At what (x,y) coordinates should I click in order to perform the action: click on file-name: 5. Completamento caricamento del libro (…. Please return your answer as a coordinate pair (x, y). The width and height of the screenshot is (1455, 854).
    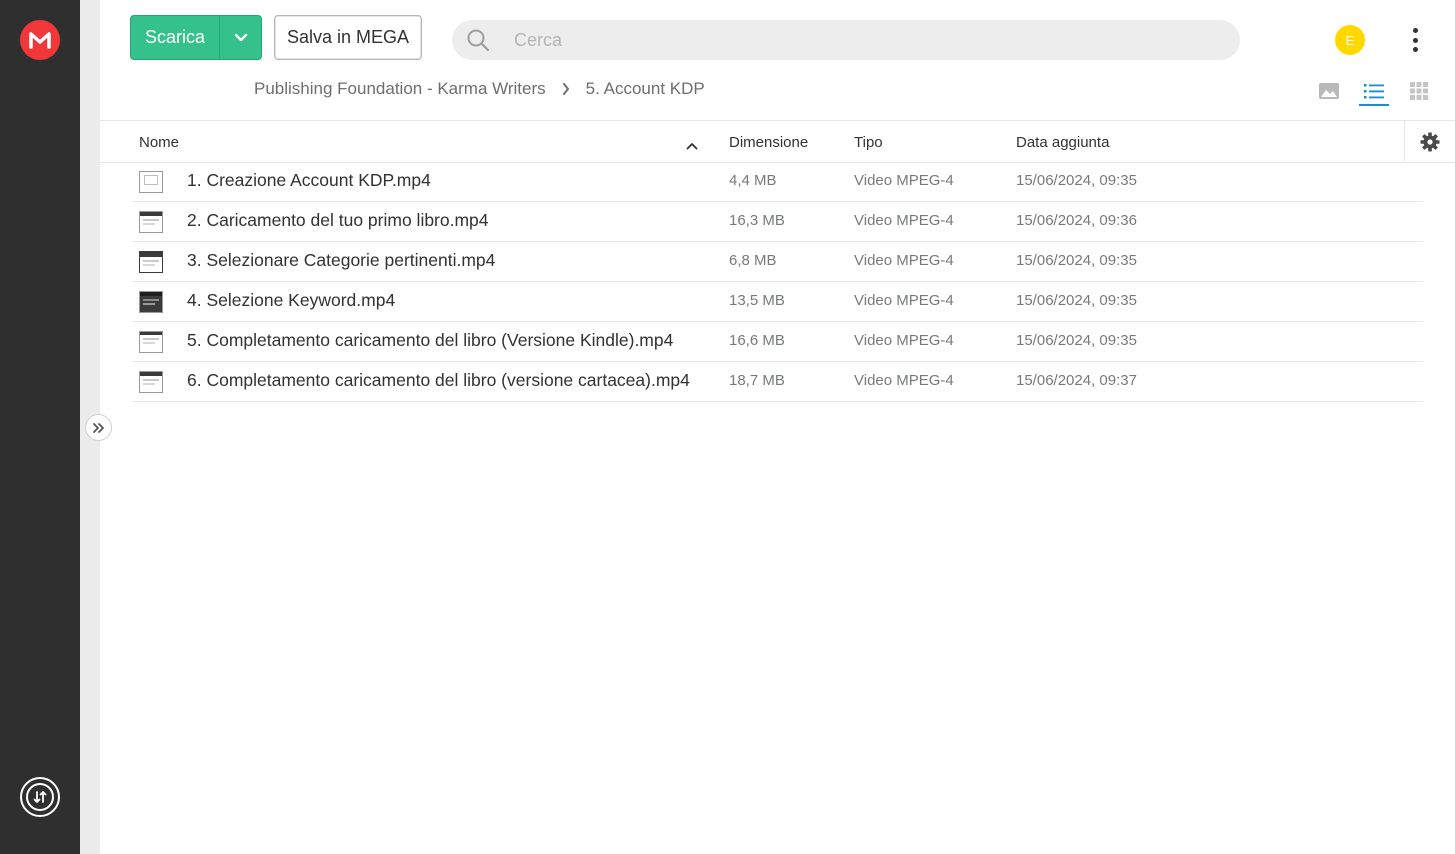
    Looking at the image, I should click on (430, 340).